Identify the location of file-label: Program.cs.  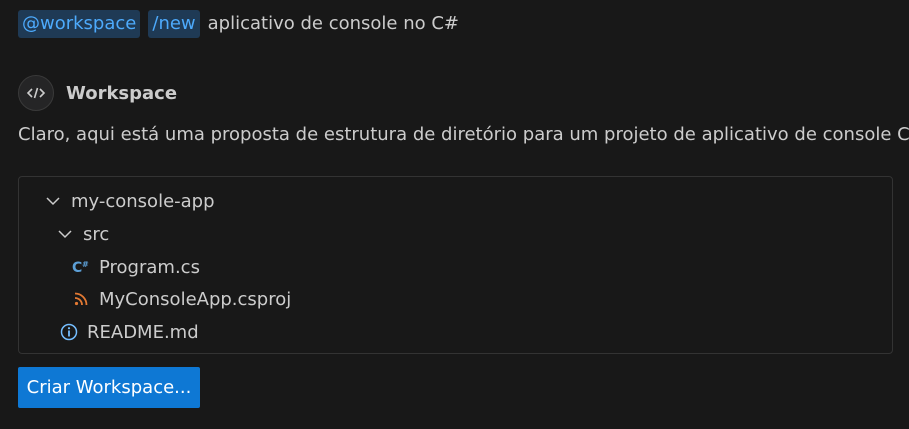
(149, 267).